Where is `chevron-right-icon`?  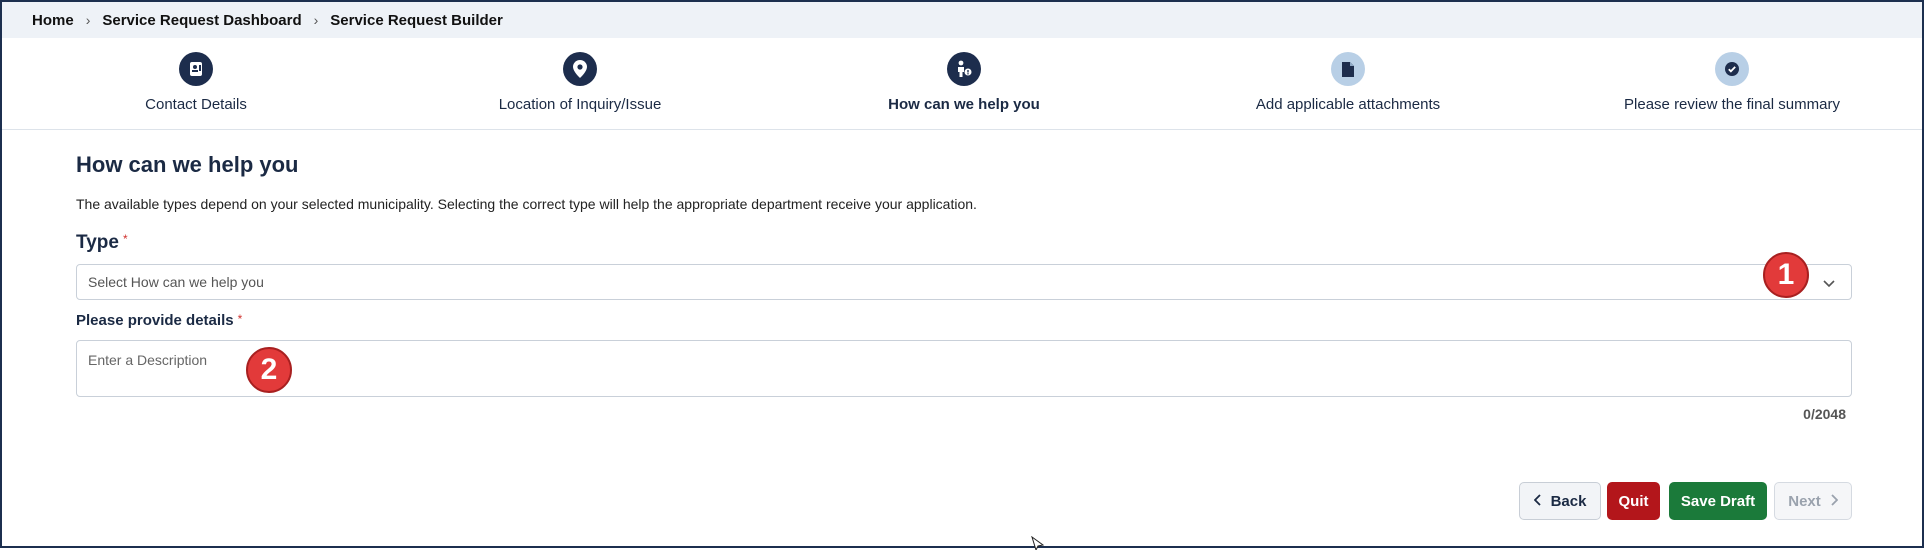
chevron-right-icon is located at coordinates (1834, 501).